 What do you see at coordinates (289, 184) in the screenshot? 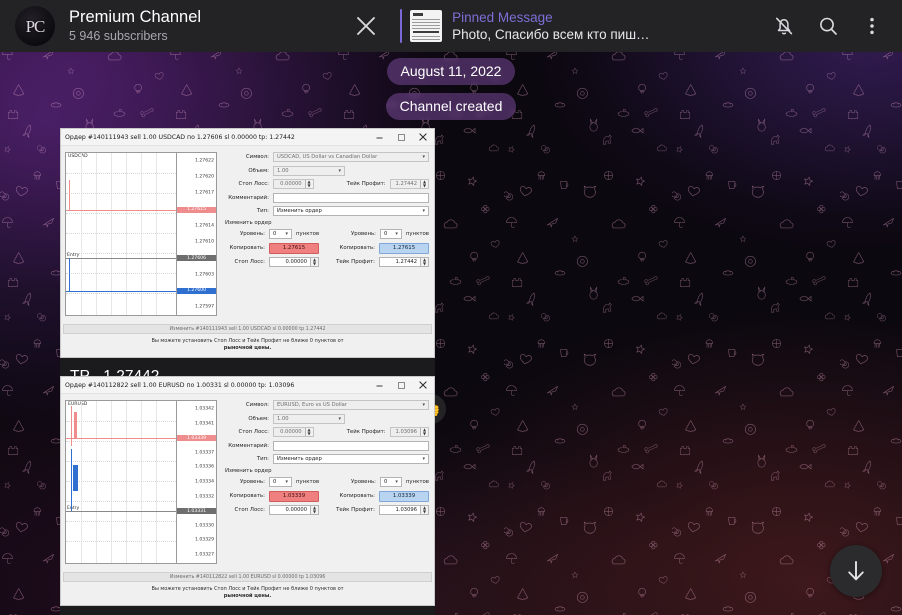
I see `sl-field-1: 0.00000` at bounding box center [289, 184].